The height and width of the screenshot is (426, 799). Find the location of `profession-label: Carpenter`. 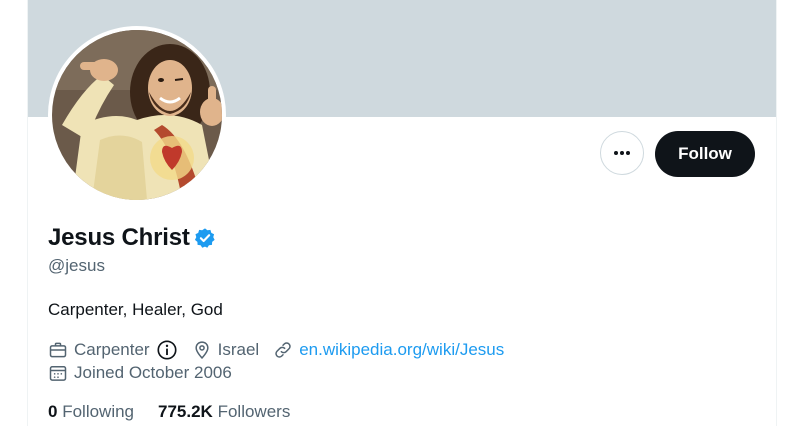

profession-label: Carpenter is located at coordinates (112, 349).